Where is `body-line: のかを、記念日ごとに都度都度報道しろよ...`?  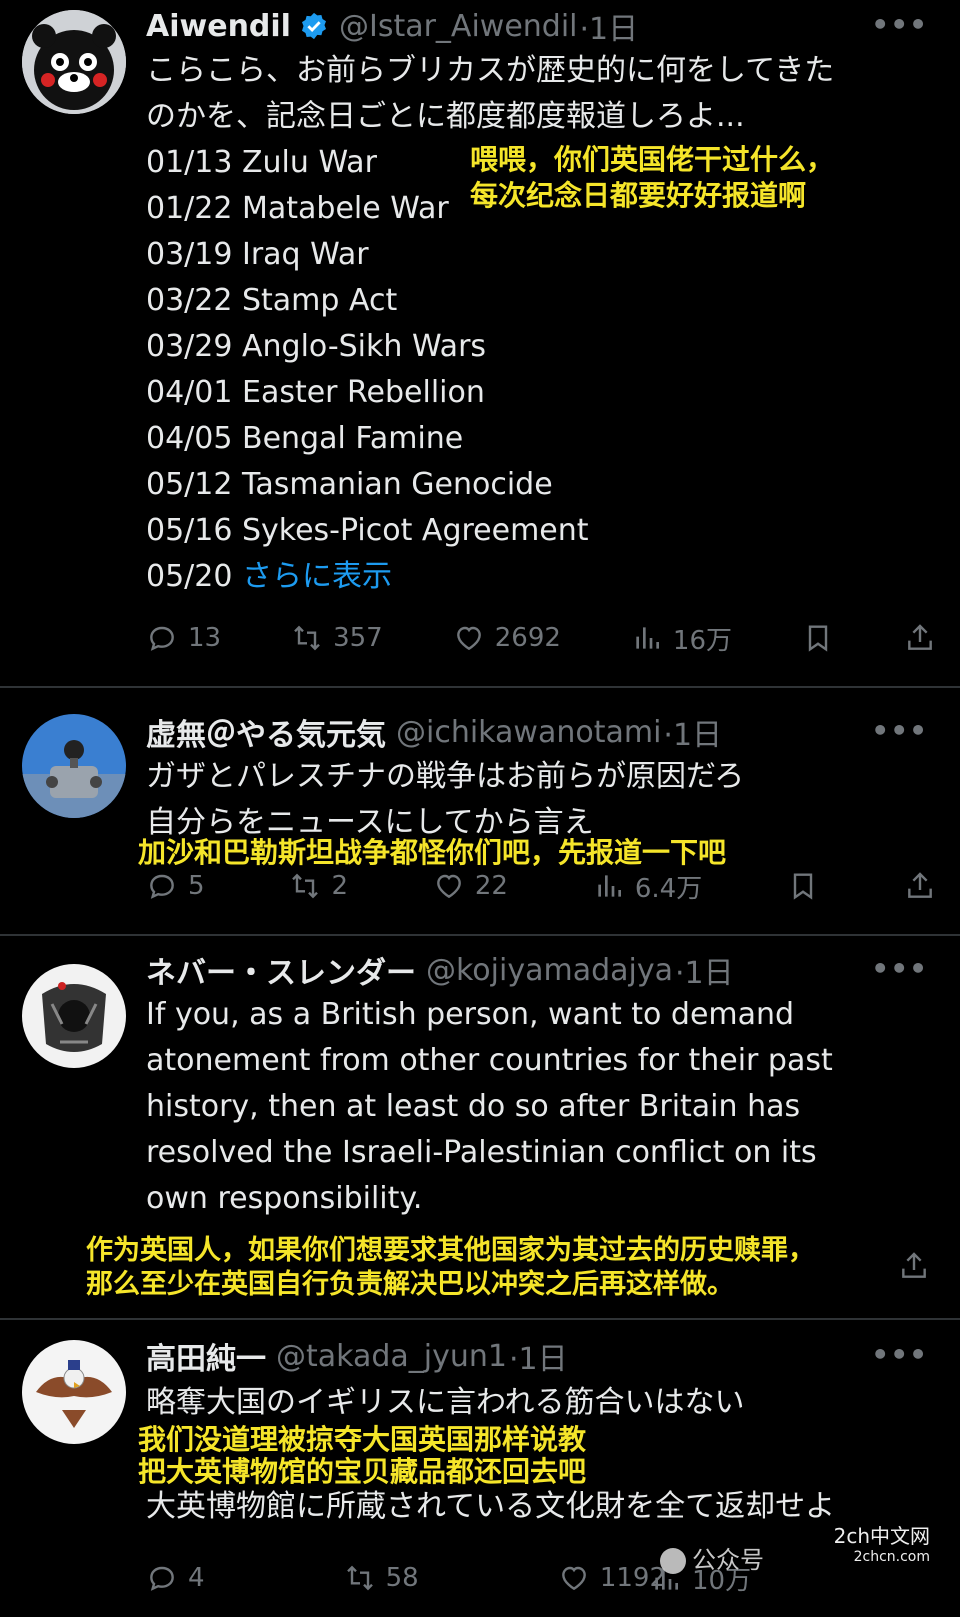 body-line: のかを、記念日ごとに都度都度報道しろよ... is located at coordinates (445, 116).